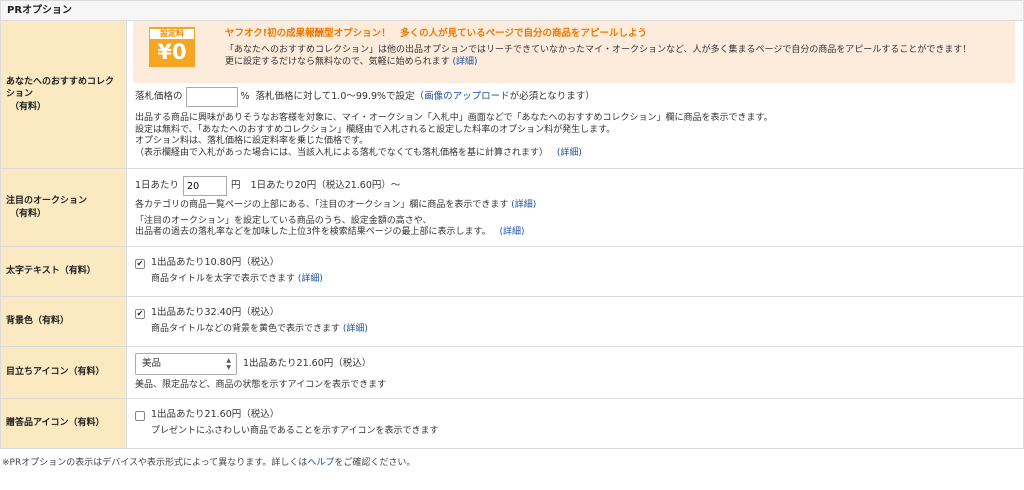 The image size is (1024, 490). Describe the element at coordinates (465, 62) in the screenshot. I see `promo-detail-link: (詳細)` at that location.